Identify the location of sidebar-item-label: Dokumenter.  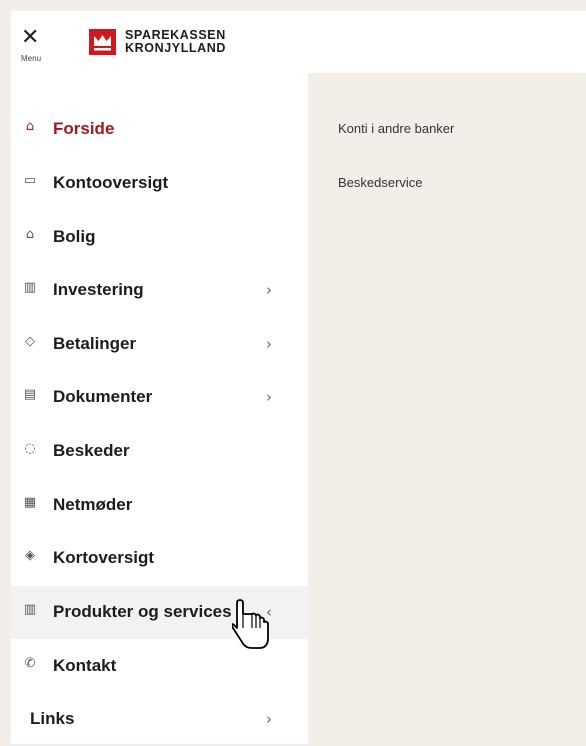
(103, 396).